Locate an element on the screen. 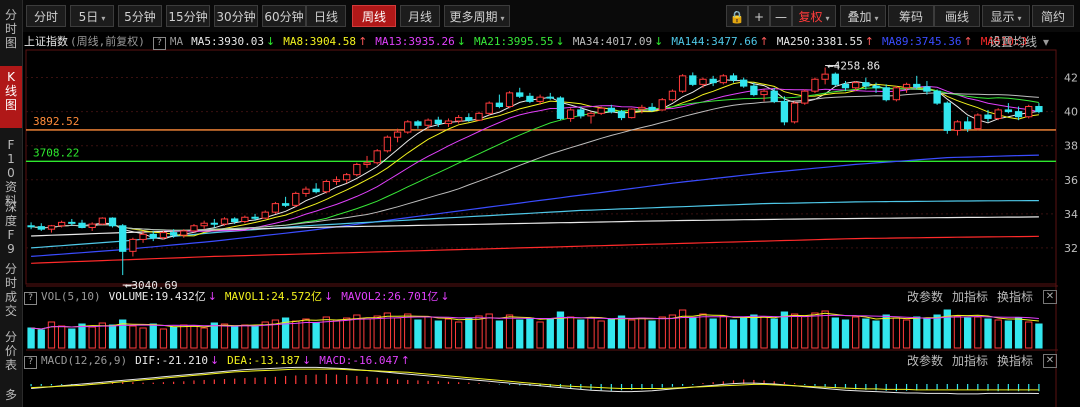  zoom-out-icon: — is located at coordinates (781, 16).